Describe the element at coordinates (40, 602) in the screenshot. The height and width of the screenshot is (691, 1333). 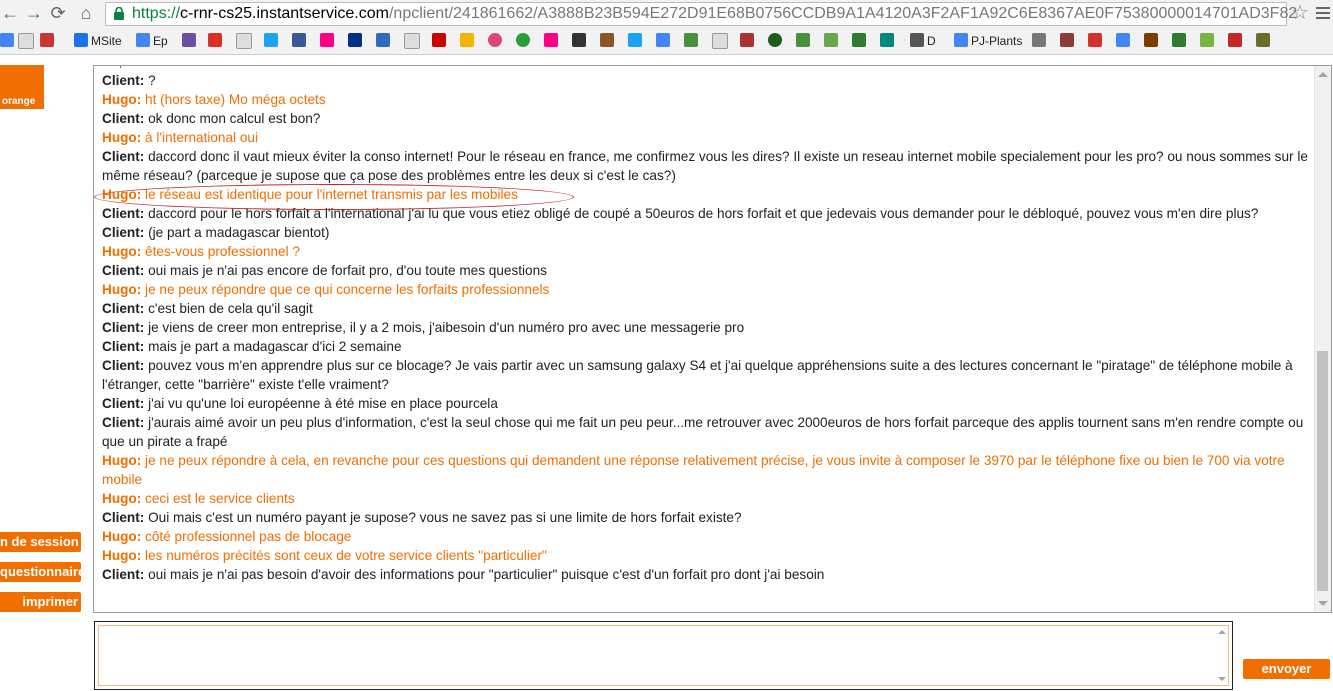
I see `print-button: imprimer` at that location.